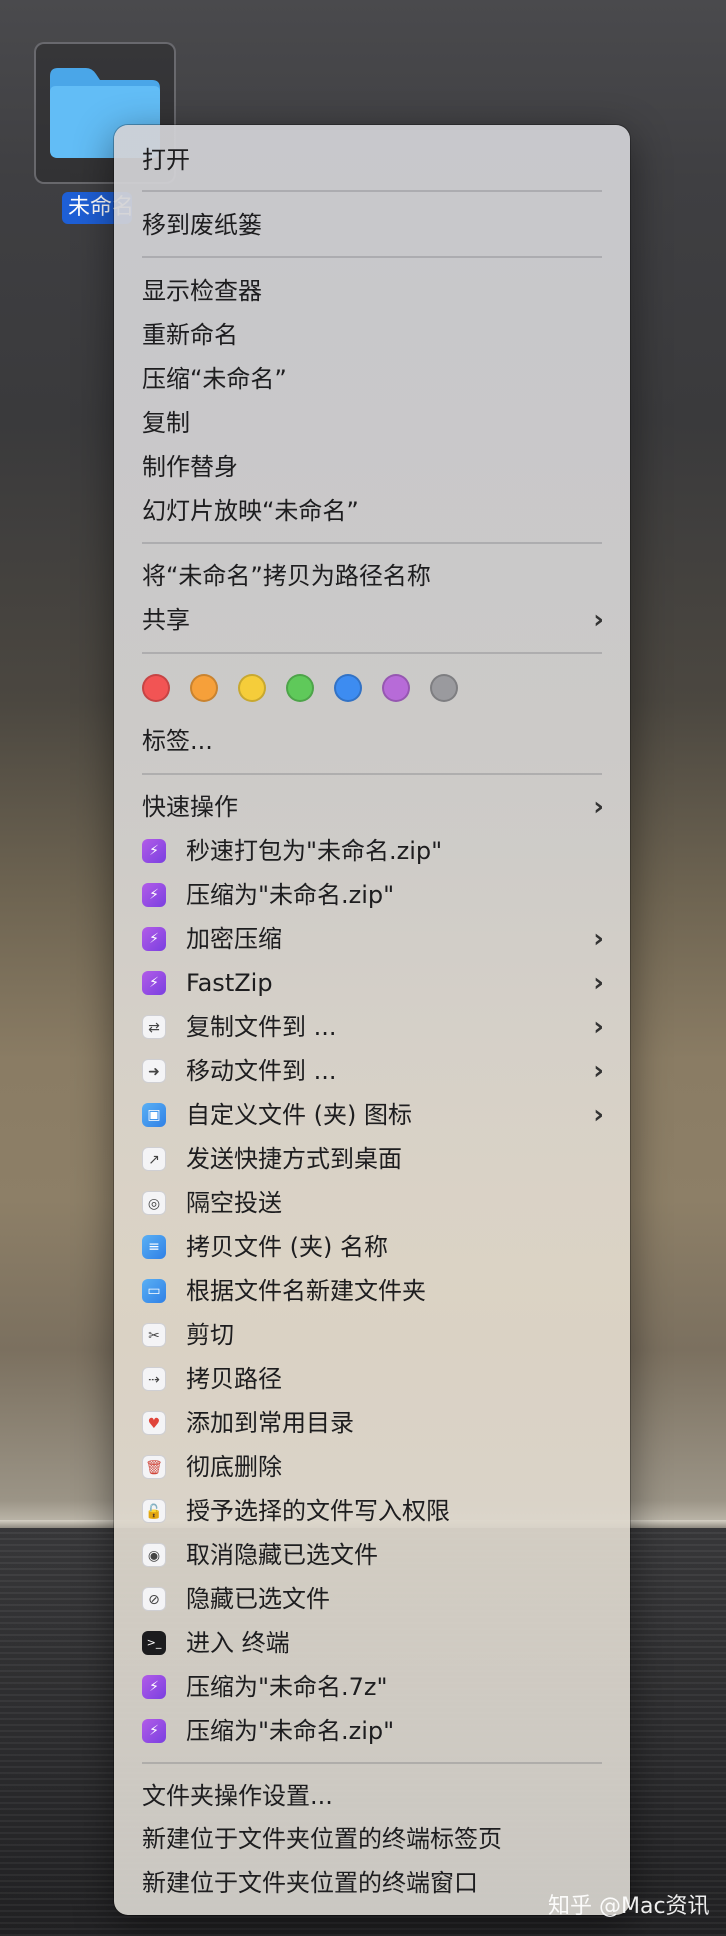  What do you see at coordinates (372, 1467) in the screenshot?
I see `quick-action-item: 🗑 彻底删除` at bounding box center [372, 1467].